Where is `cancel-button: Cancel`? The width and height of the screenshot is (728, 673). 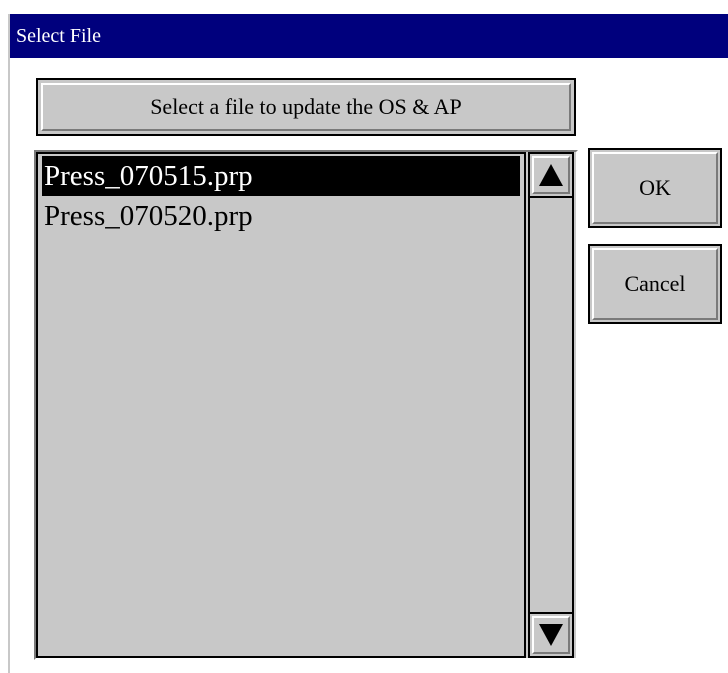
cancel-button: Cancel is located at coordinates (655, 284).